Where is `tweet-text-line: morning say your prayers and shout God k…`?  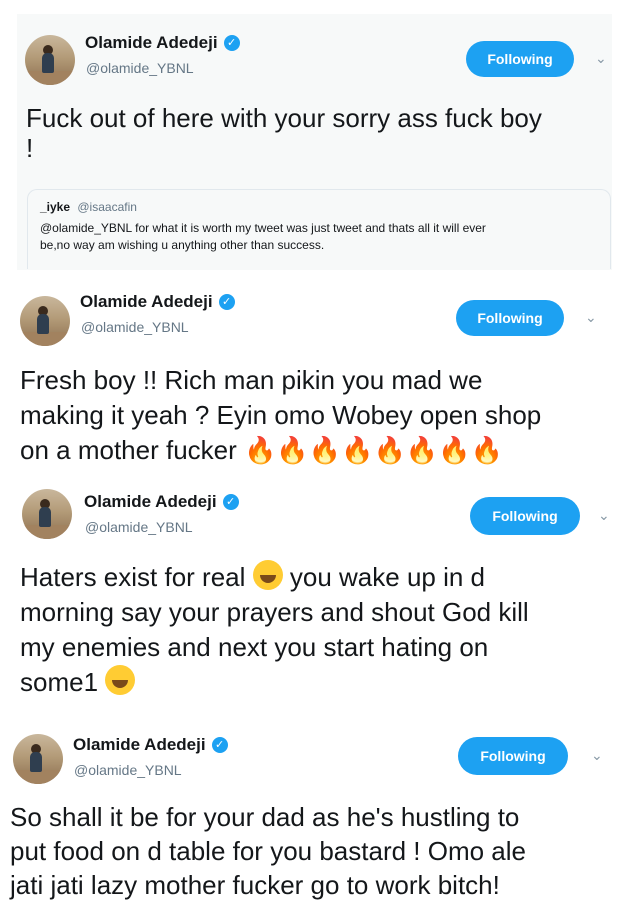
tweet-text-line: morning say your prayers and shout God k… is located at coordinates (274, 612).